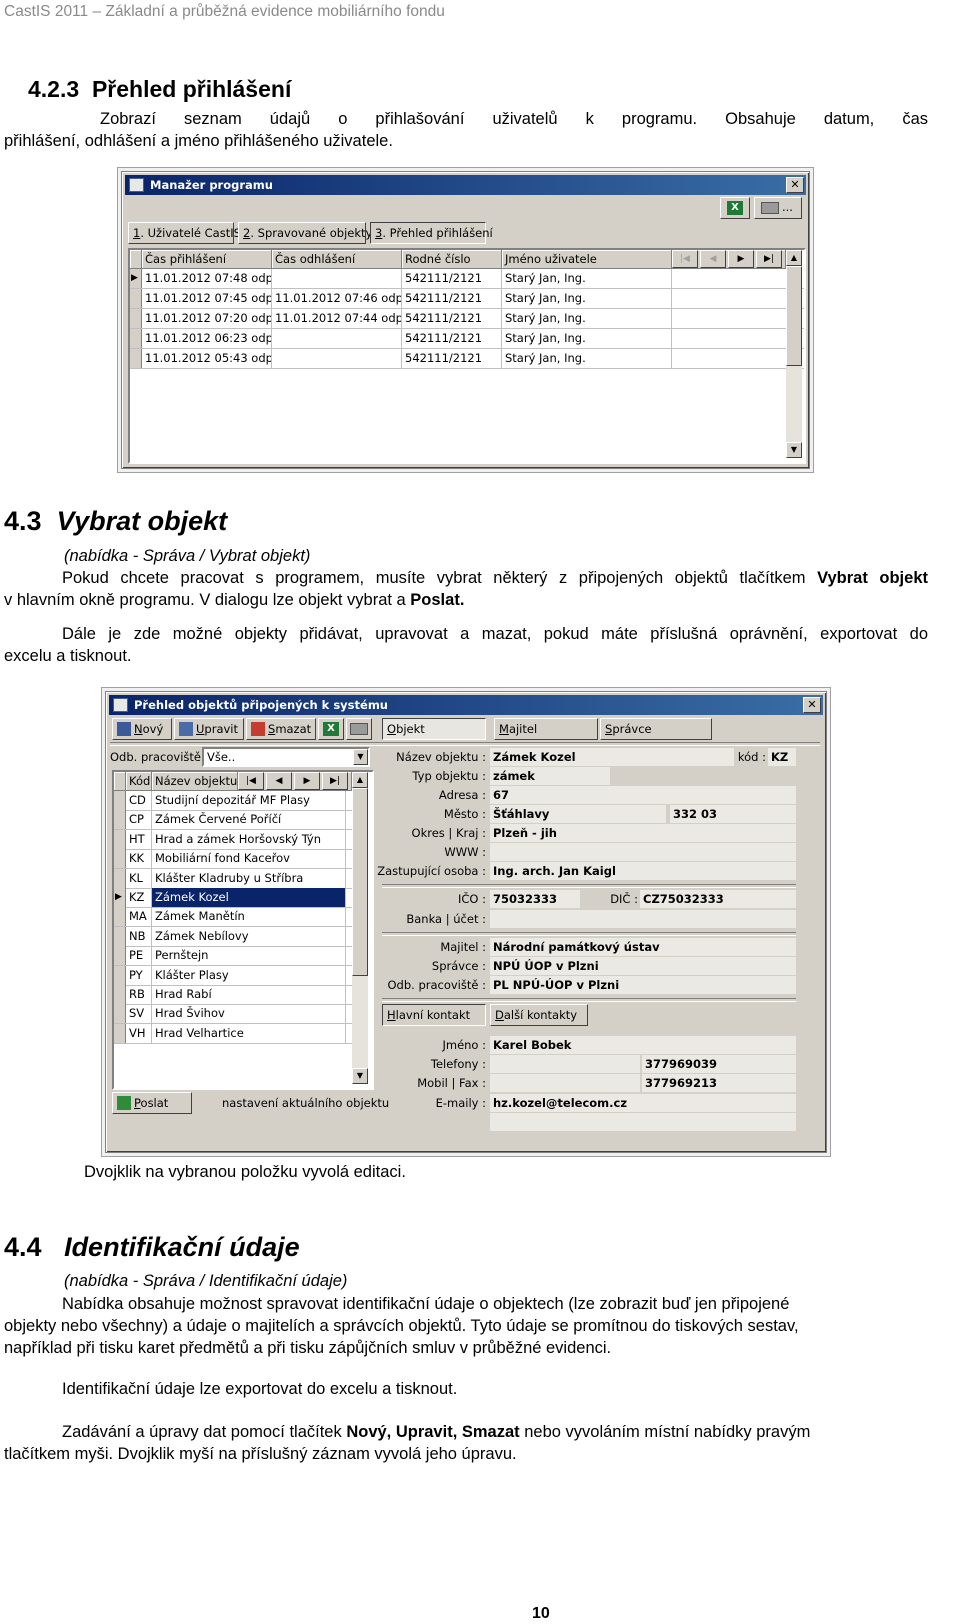  Describe the element at coordinates (546, 729) in the screenshot. I see `tab-owner: Majitel` at that location.